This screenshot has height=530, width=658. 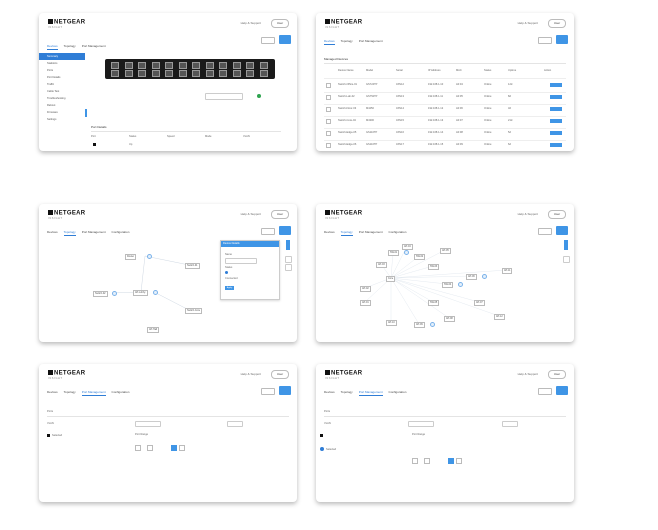 What do you see at coordinates (241, 261) in the screenshot?
I see `name-field` at bounding box center [241, 261].